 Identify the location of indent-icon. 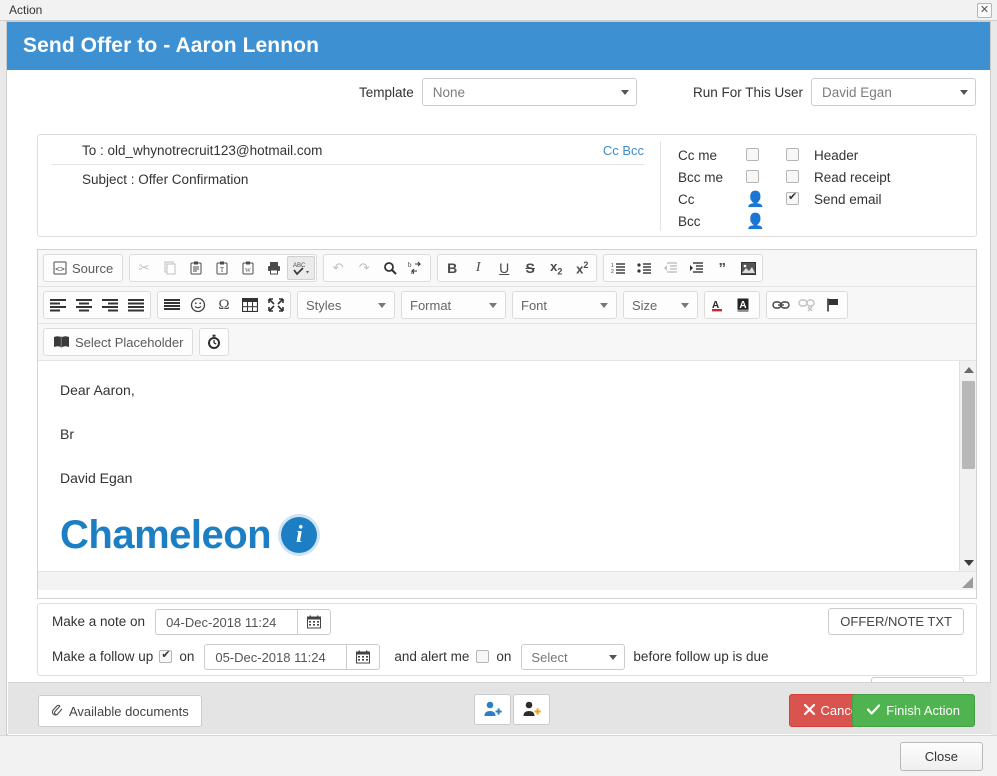
(696, 268).